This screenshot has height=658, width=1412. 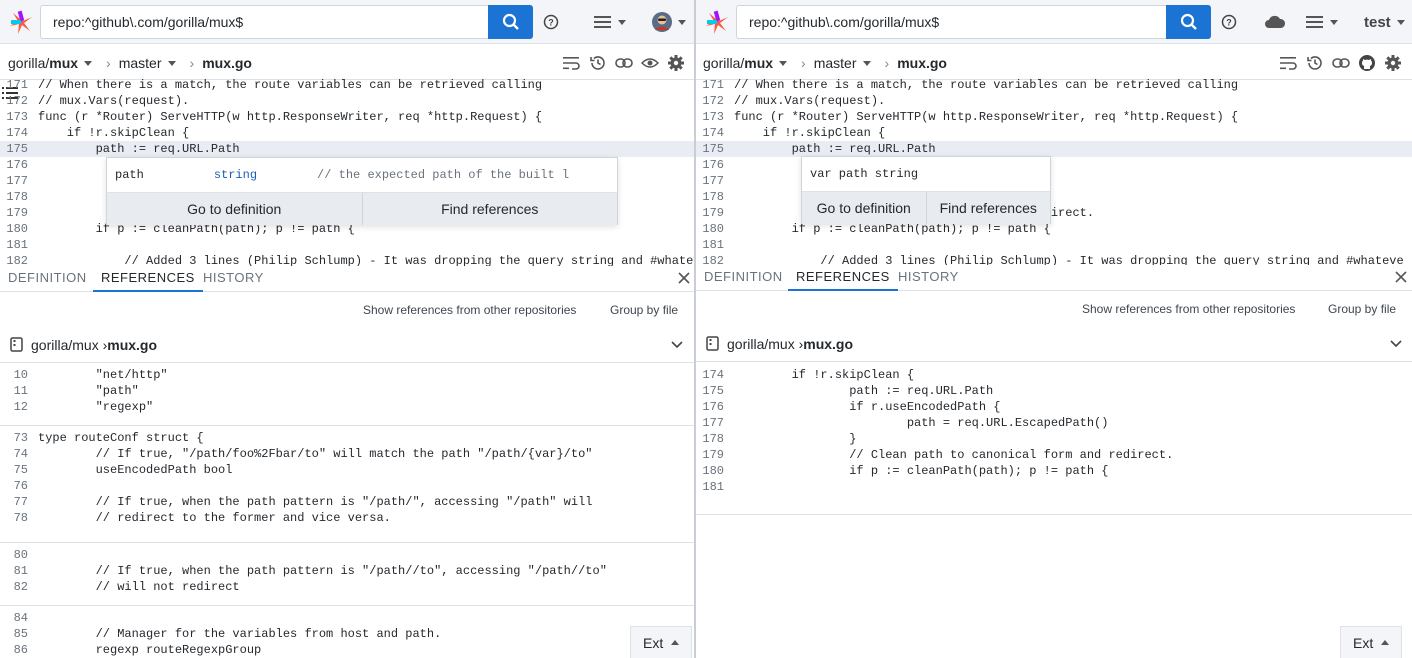 What do you see at coordinates (1384, 22) in the screenshot?
I see `user-menu-dropdown: test` at bounding box center [1384, 22].